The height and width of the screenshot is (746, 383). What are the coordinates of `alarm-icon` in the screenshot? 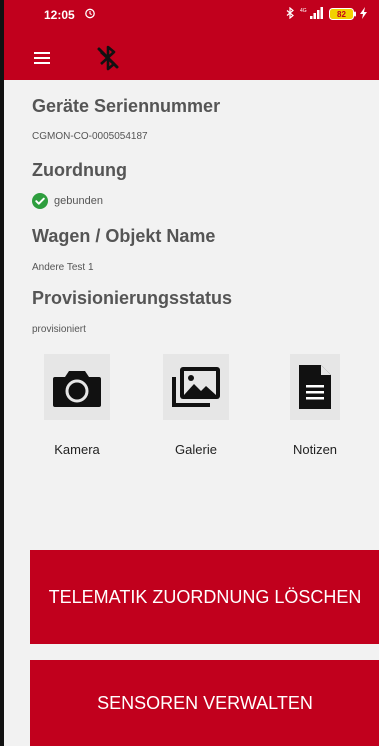 It's located at (90, 13).